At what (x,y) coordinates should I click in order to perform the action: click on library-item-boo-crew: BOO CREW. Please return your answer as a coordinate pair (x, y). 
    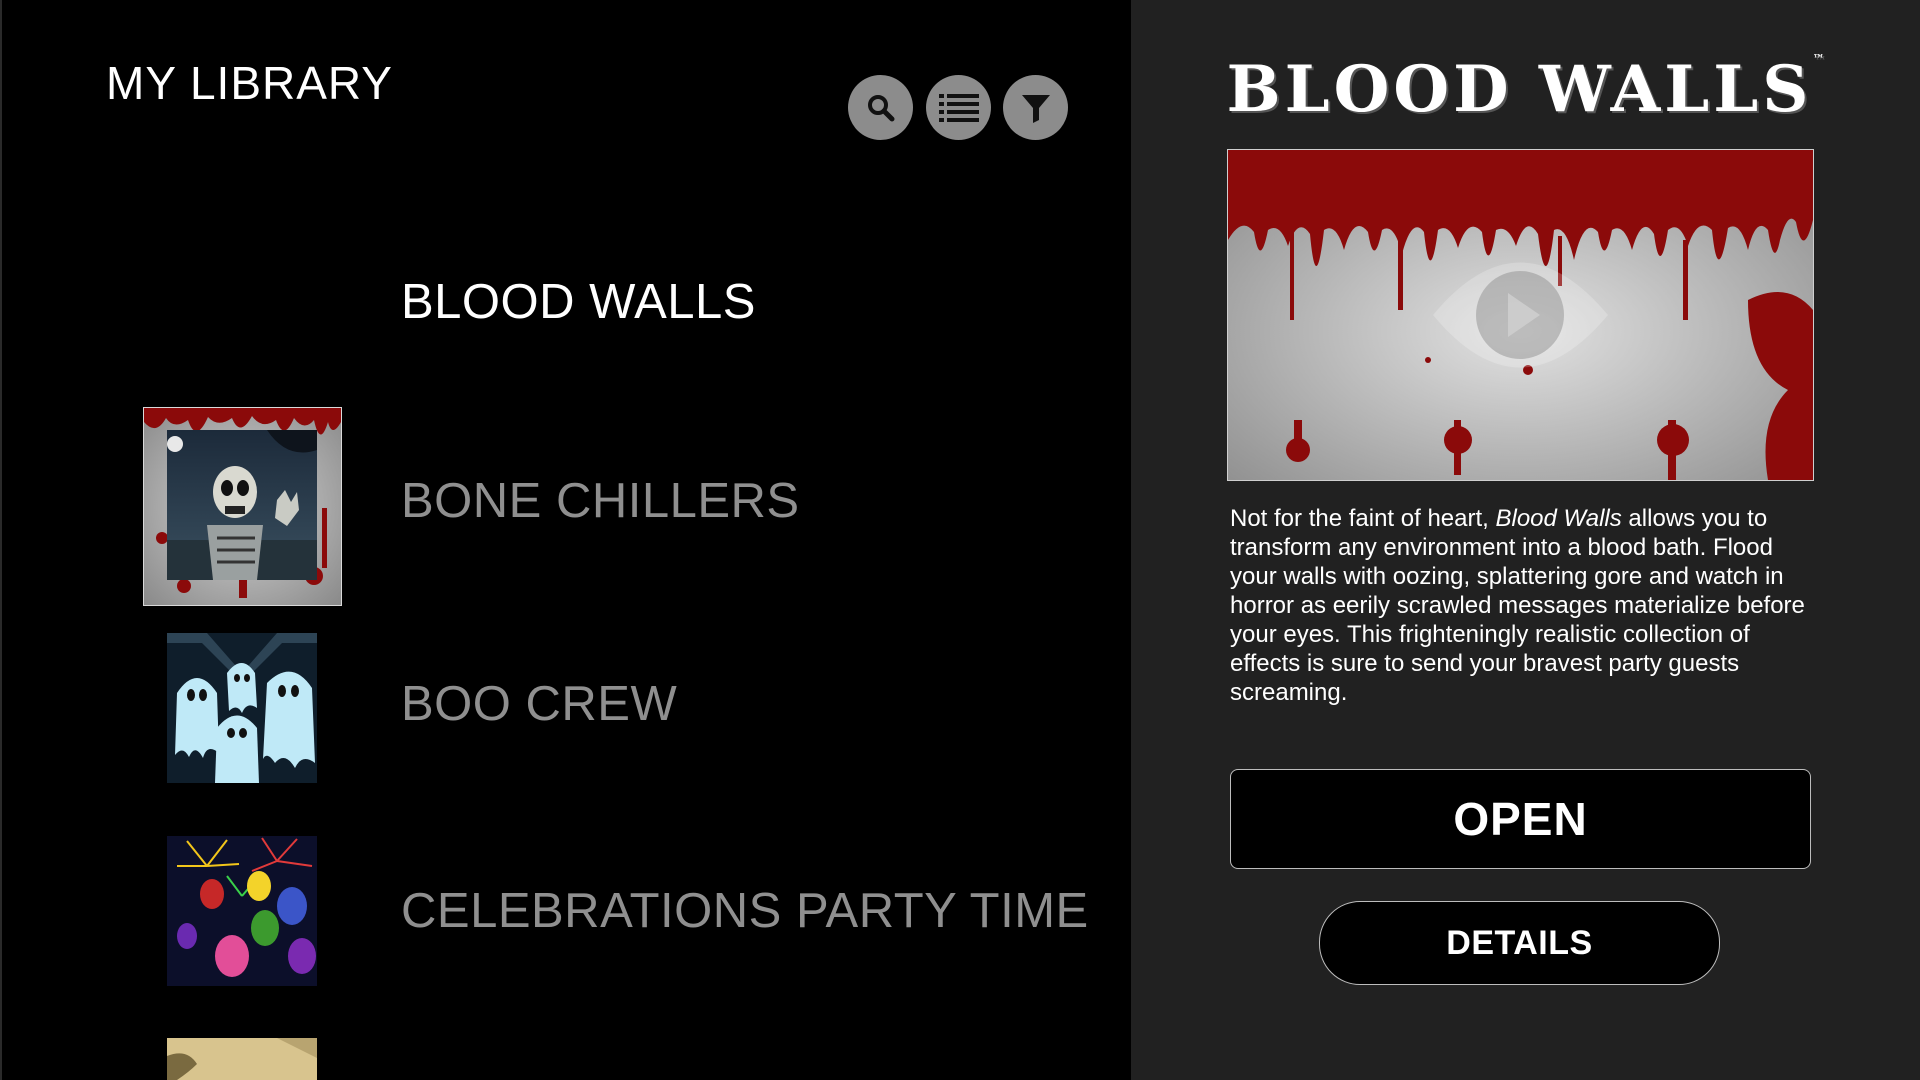
    Looking at the image, I should click on (565, 695).